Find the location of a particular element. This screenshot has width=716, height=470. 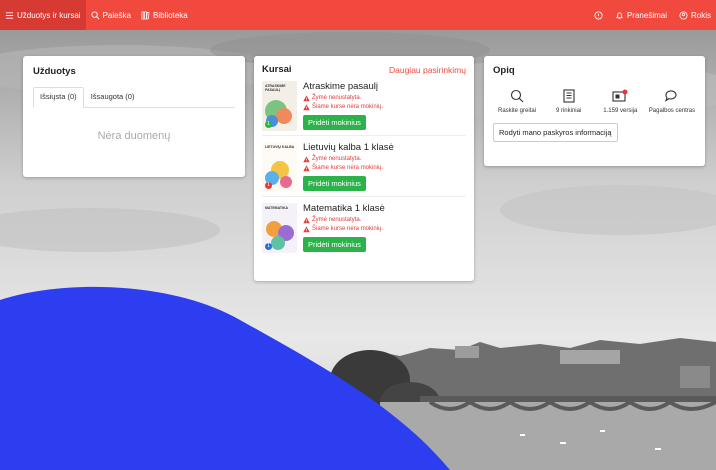

nav-library-label: Biblioteka is located at coordinates (170, 15).